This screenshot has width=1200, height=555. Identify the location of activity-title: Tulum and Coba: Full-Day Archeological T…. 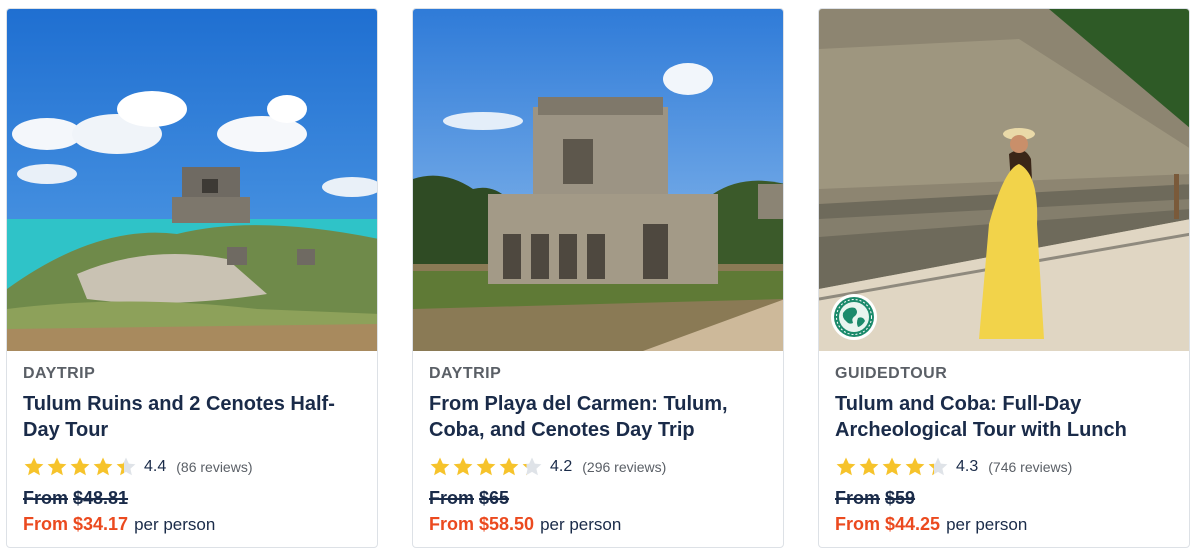
(1007, 417).